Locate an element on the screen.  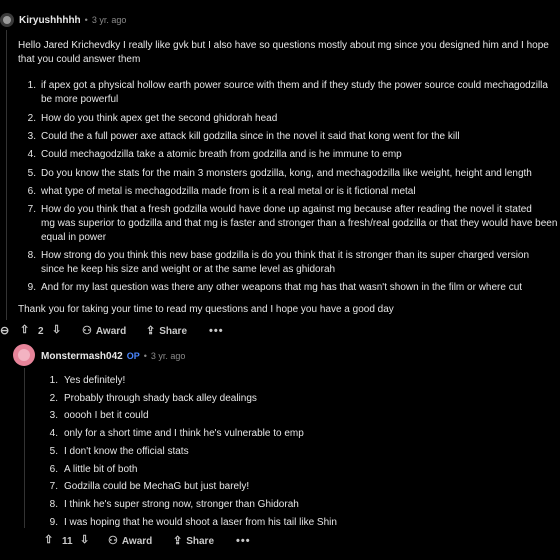
answer-number: 2. is located at coordinates (53, 398).